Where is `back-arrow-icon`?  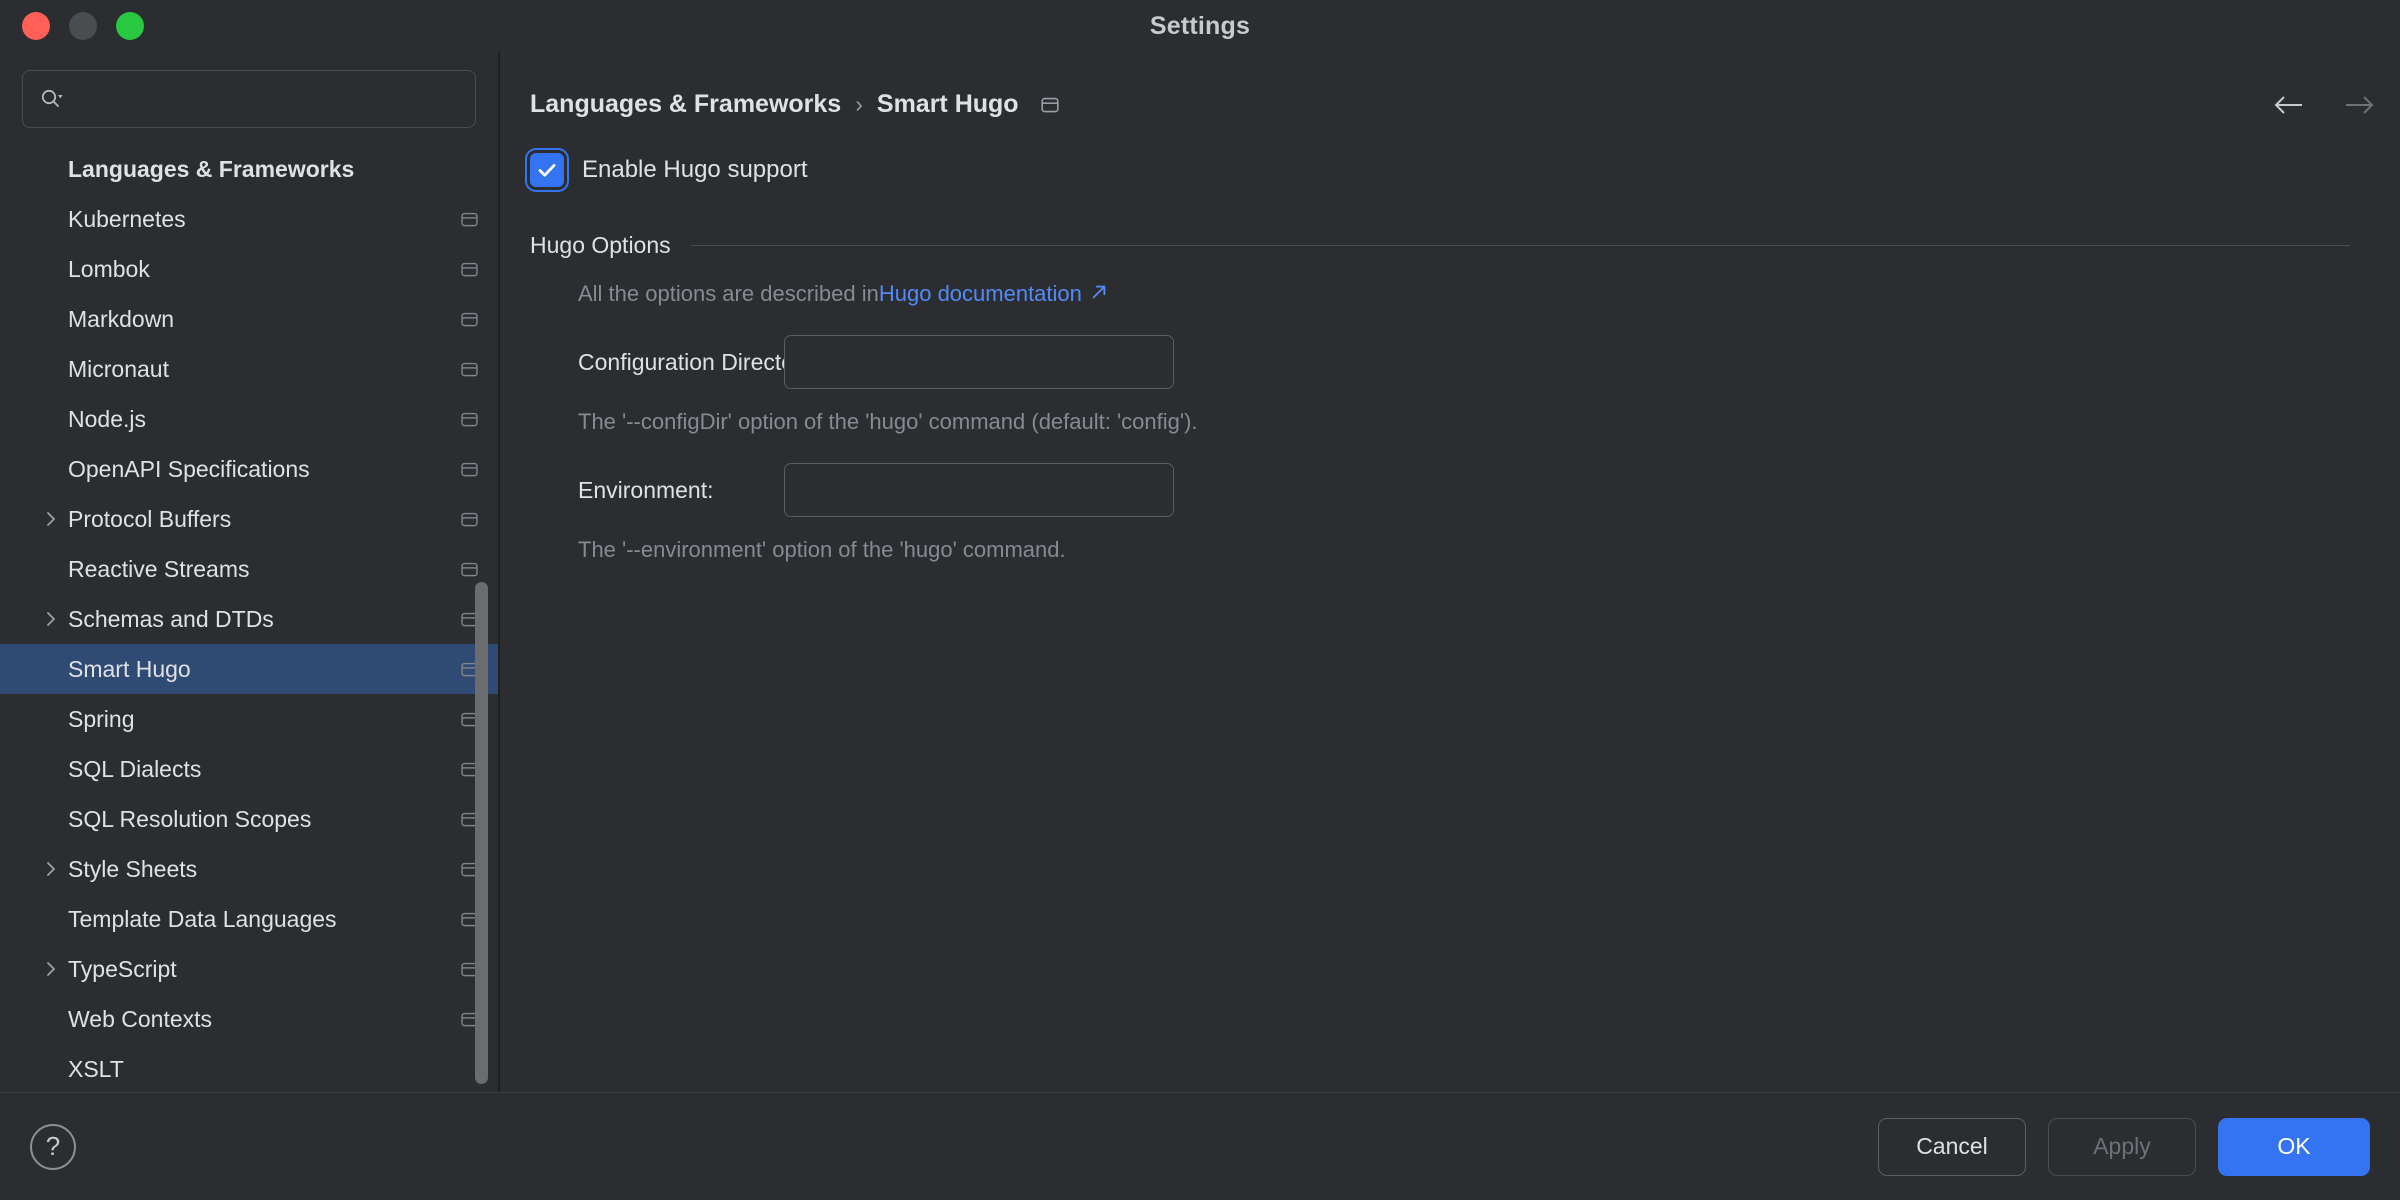 back-arrow-icon is located at coordinates (2289, 105).